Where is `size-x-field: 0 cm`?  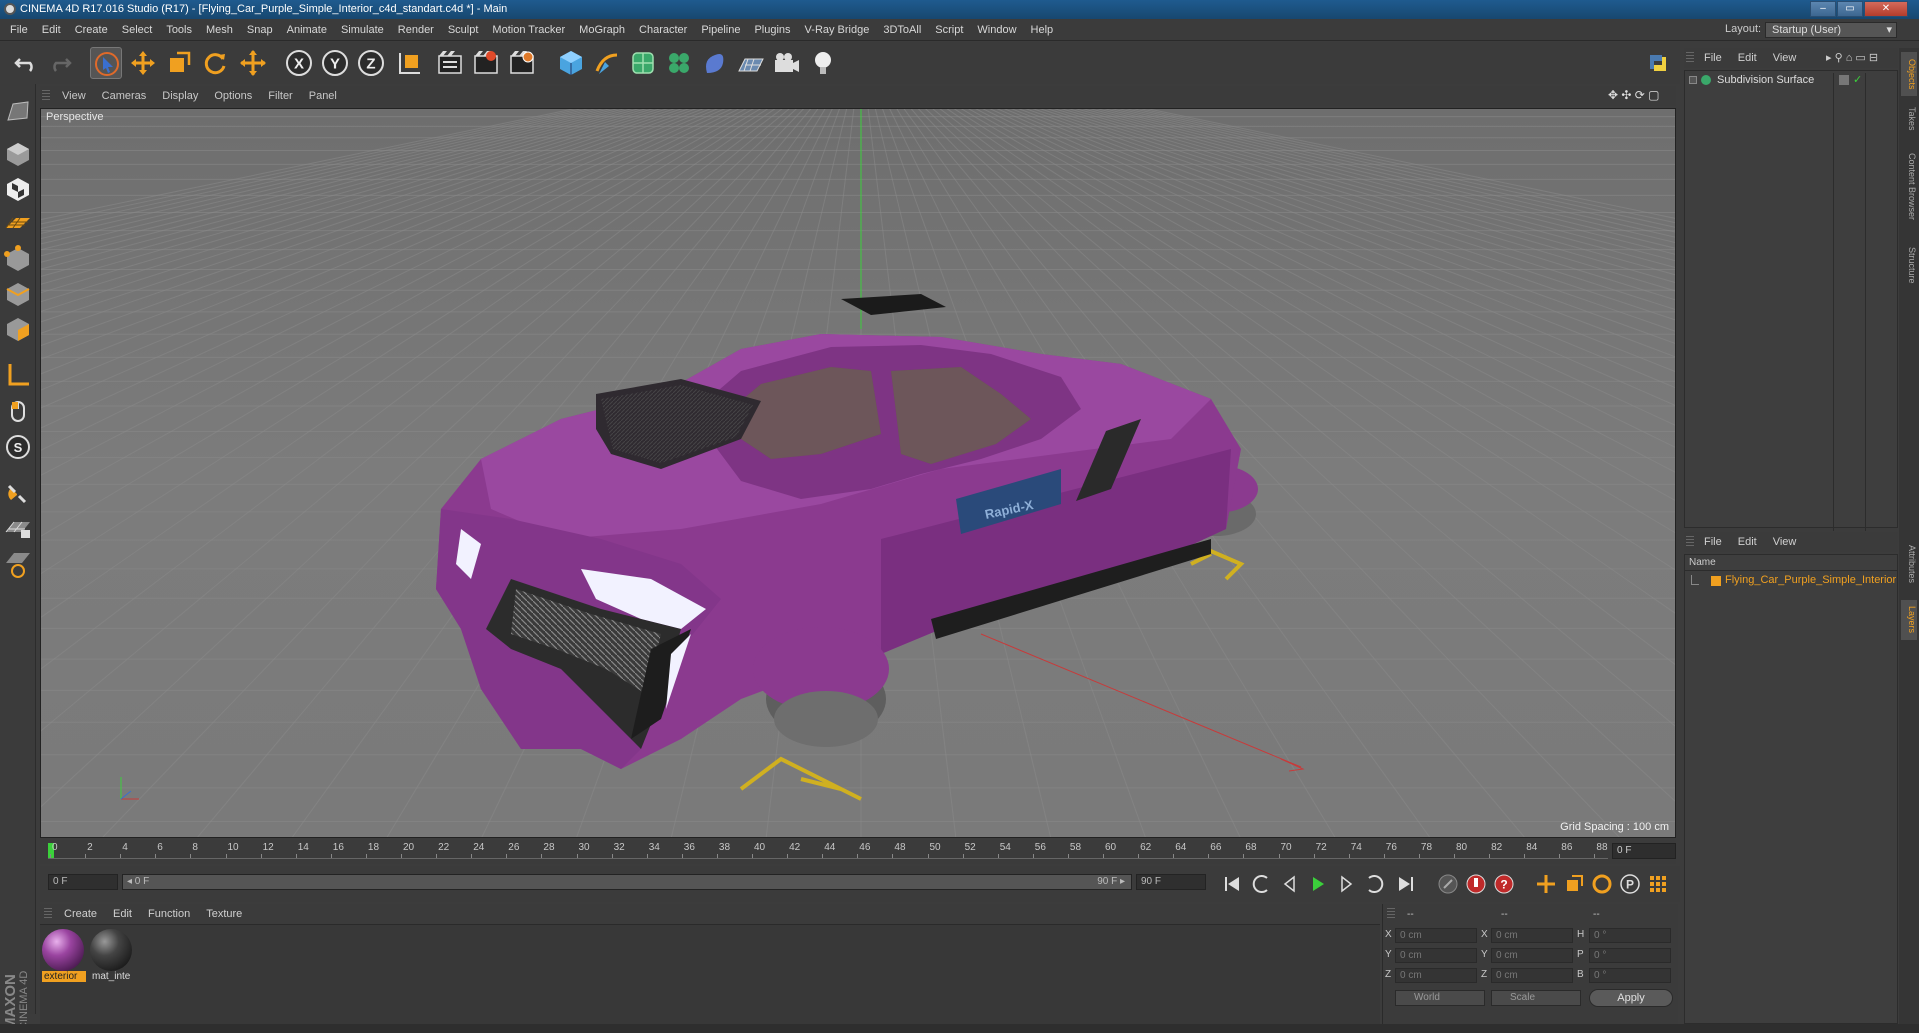
size-x-field: 0 cm is located at coordinates (1532, 935).